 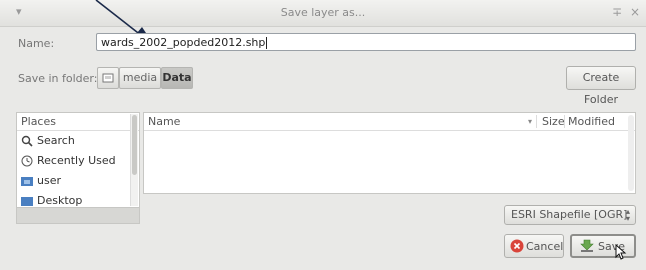 I want to click on path-segment-media: media, so click(x=140, y=78).